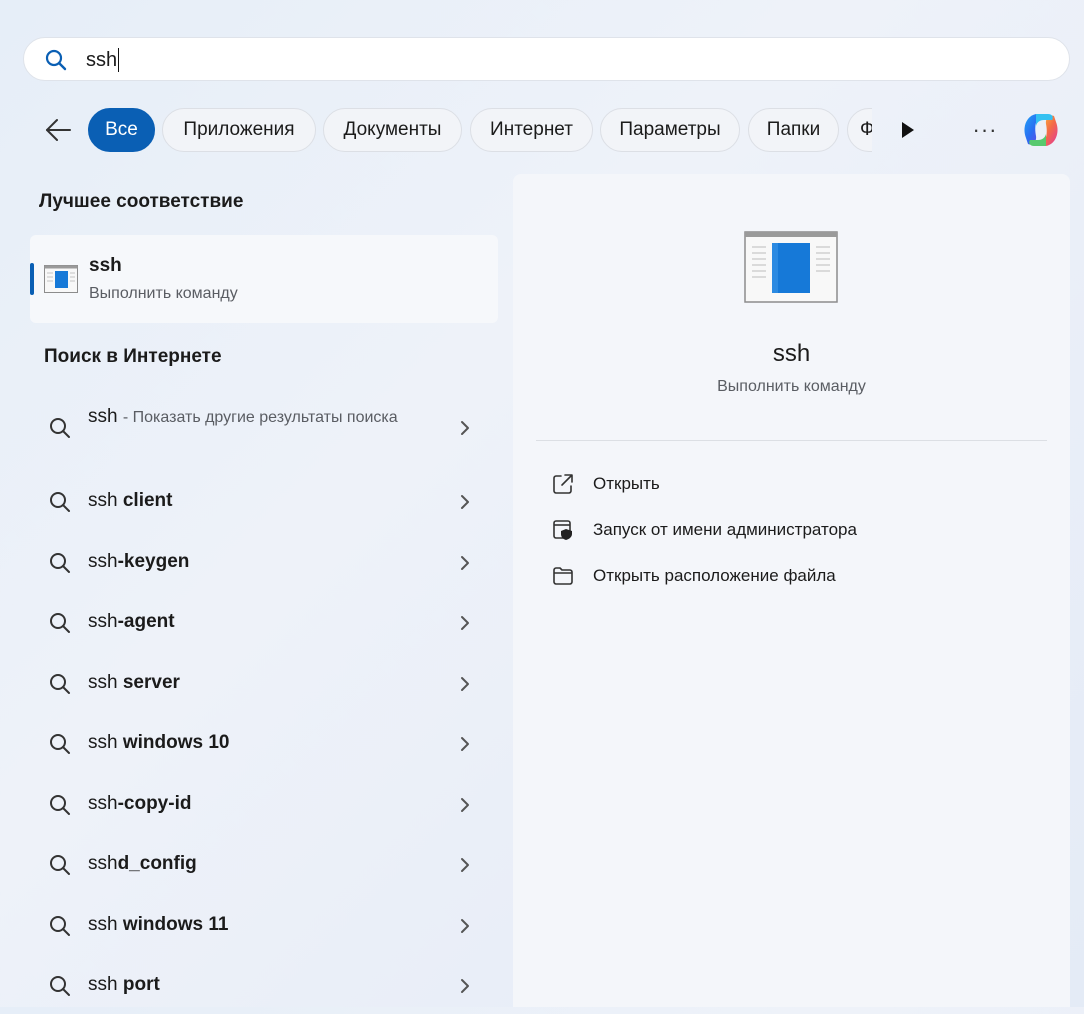  What do you see at coordinates (264, 926) in the screenshot?
I see `web-search-suggestion: ssh windows 11` at bounding box center [264, 926].